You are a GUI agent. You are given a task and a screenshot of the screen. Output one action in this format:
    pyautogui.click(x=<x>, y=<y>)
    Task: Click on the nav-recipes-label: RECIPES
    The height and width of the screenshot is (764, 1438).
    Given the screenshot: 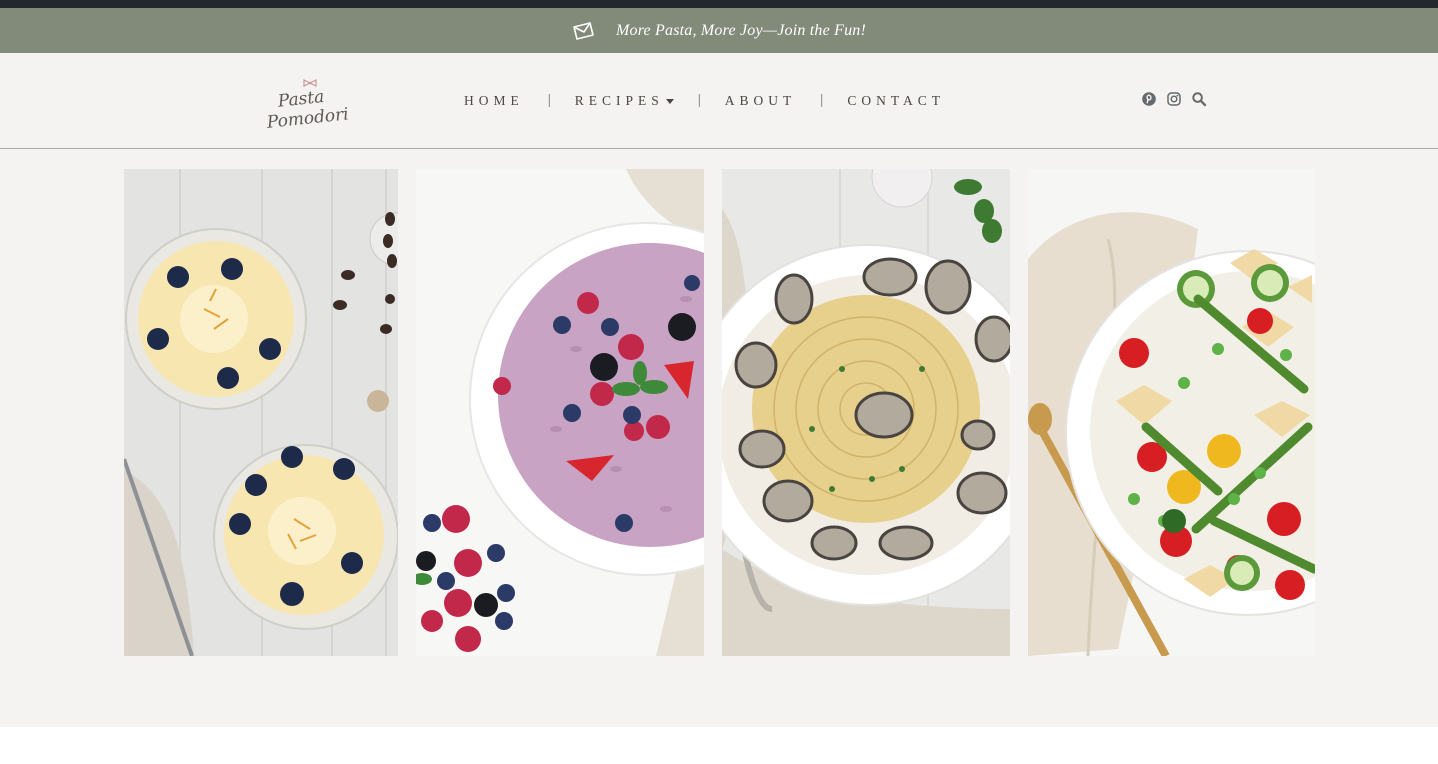 What is the action you would take?
    pyautogui.click(x=619, y=100)
    